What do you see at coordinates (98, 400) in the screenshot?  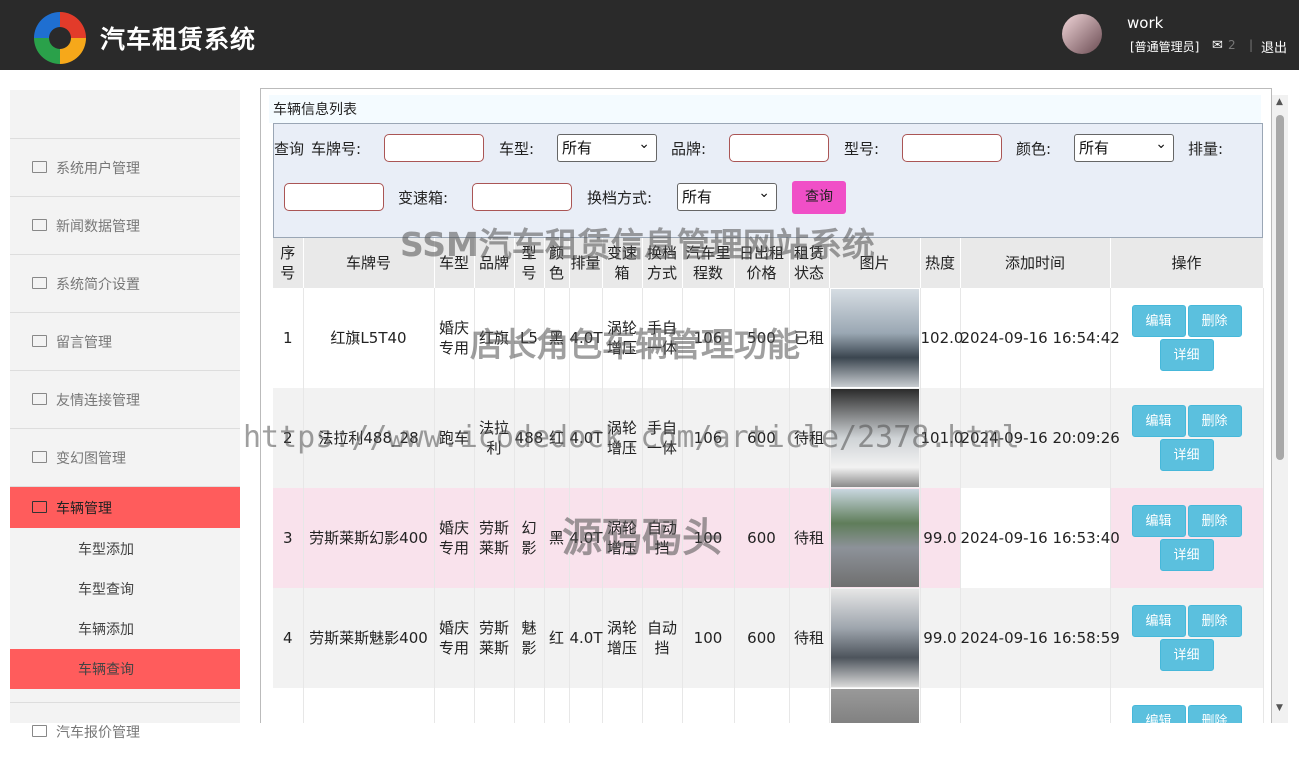 I see `sidebar-item-label: 友情连接管理` at bounding box center [98, 400].